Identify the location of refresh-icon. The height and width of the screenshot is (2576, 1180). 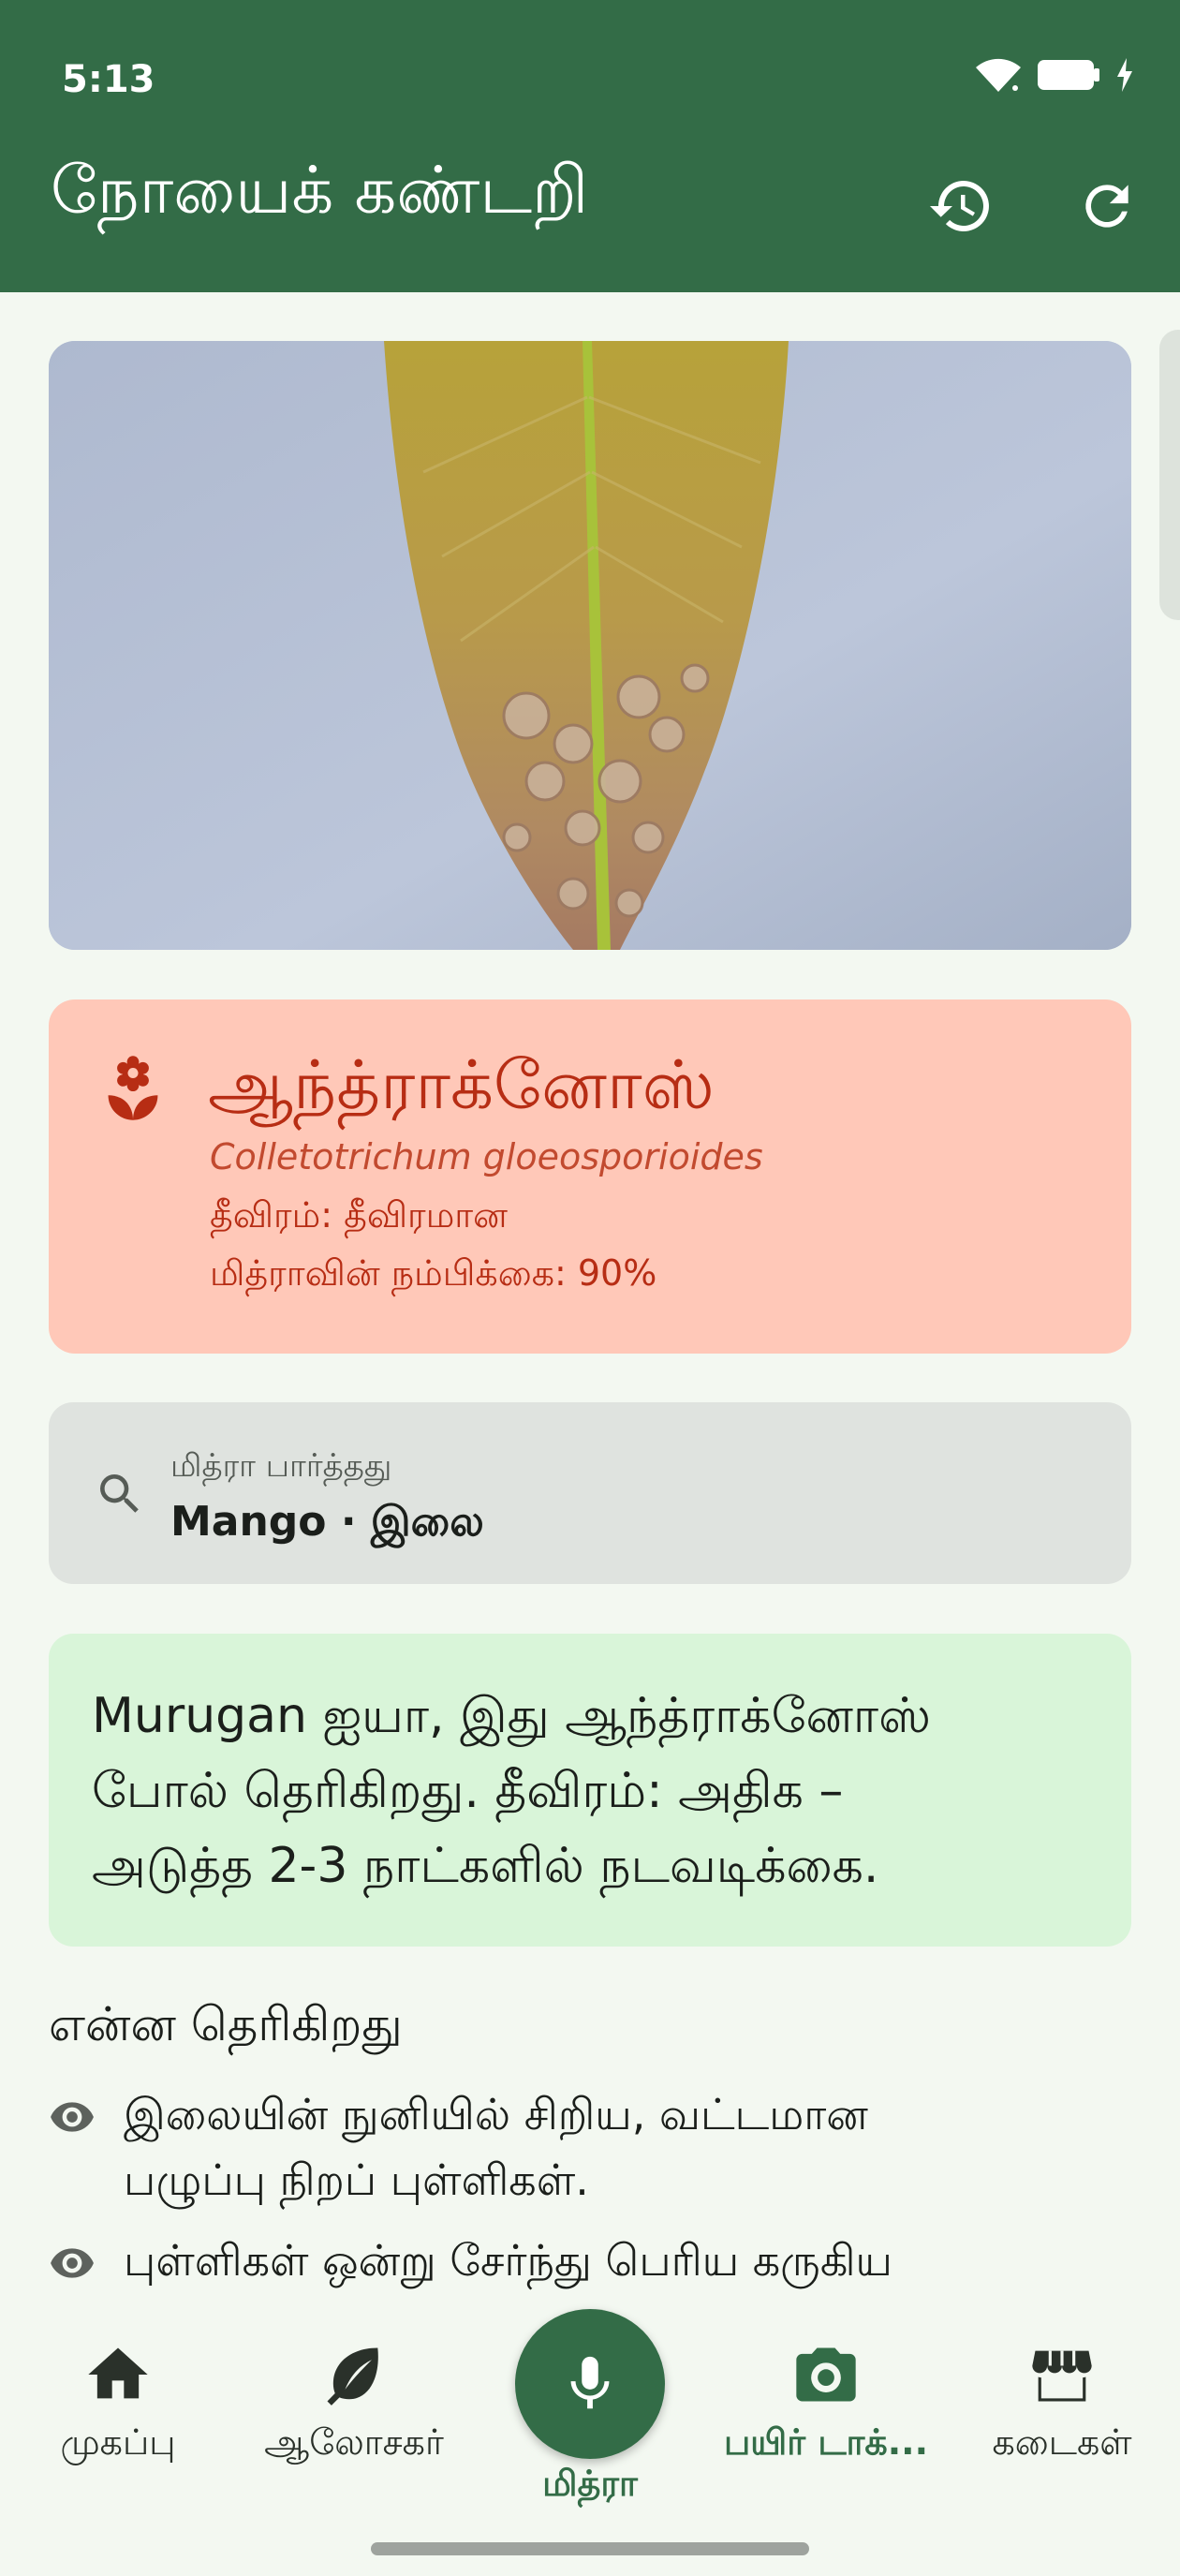
(1106, 207).